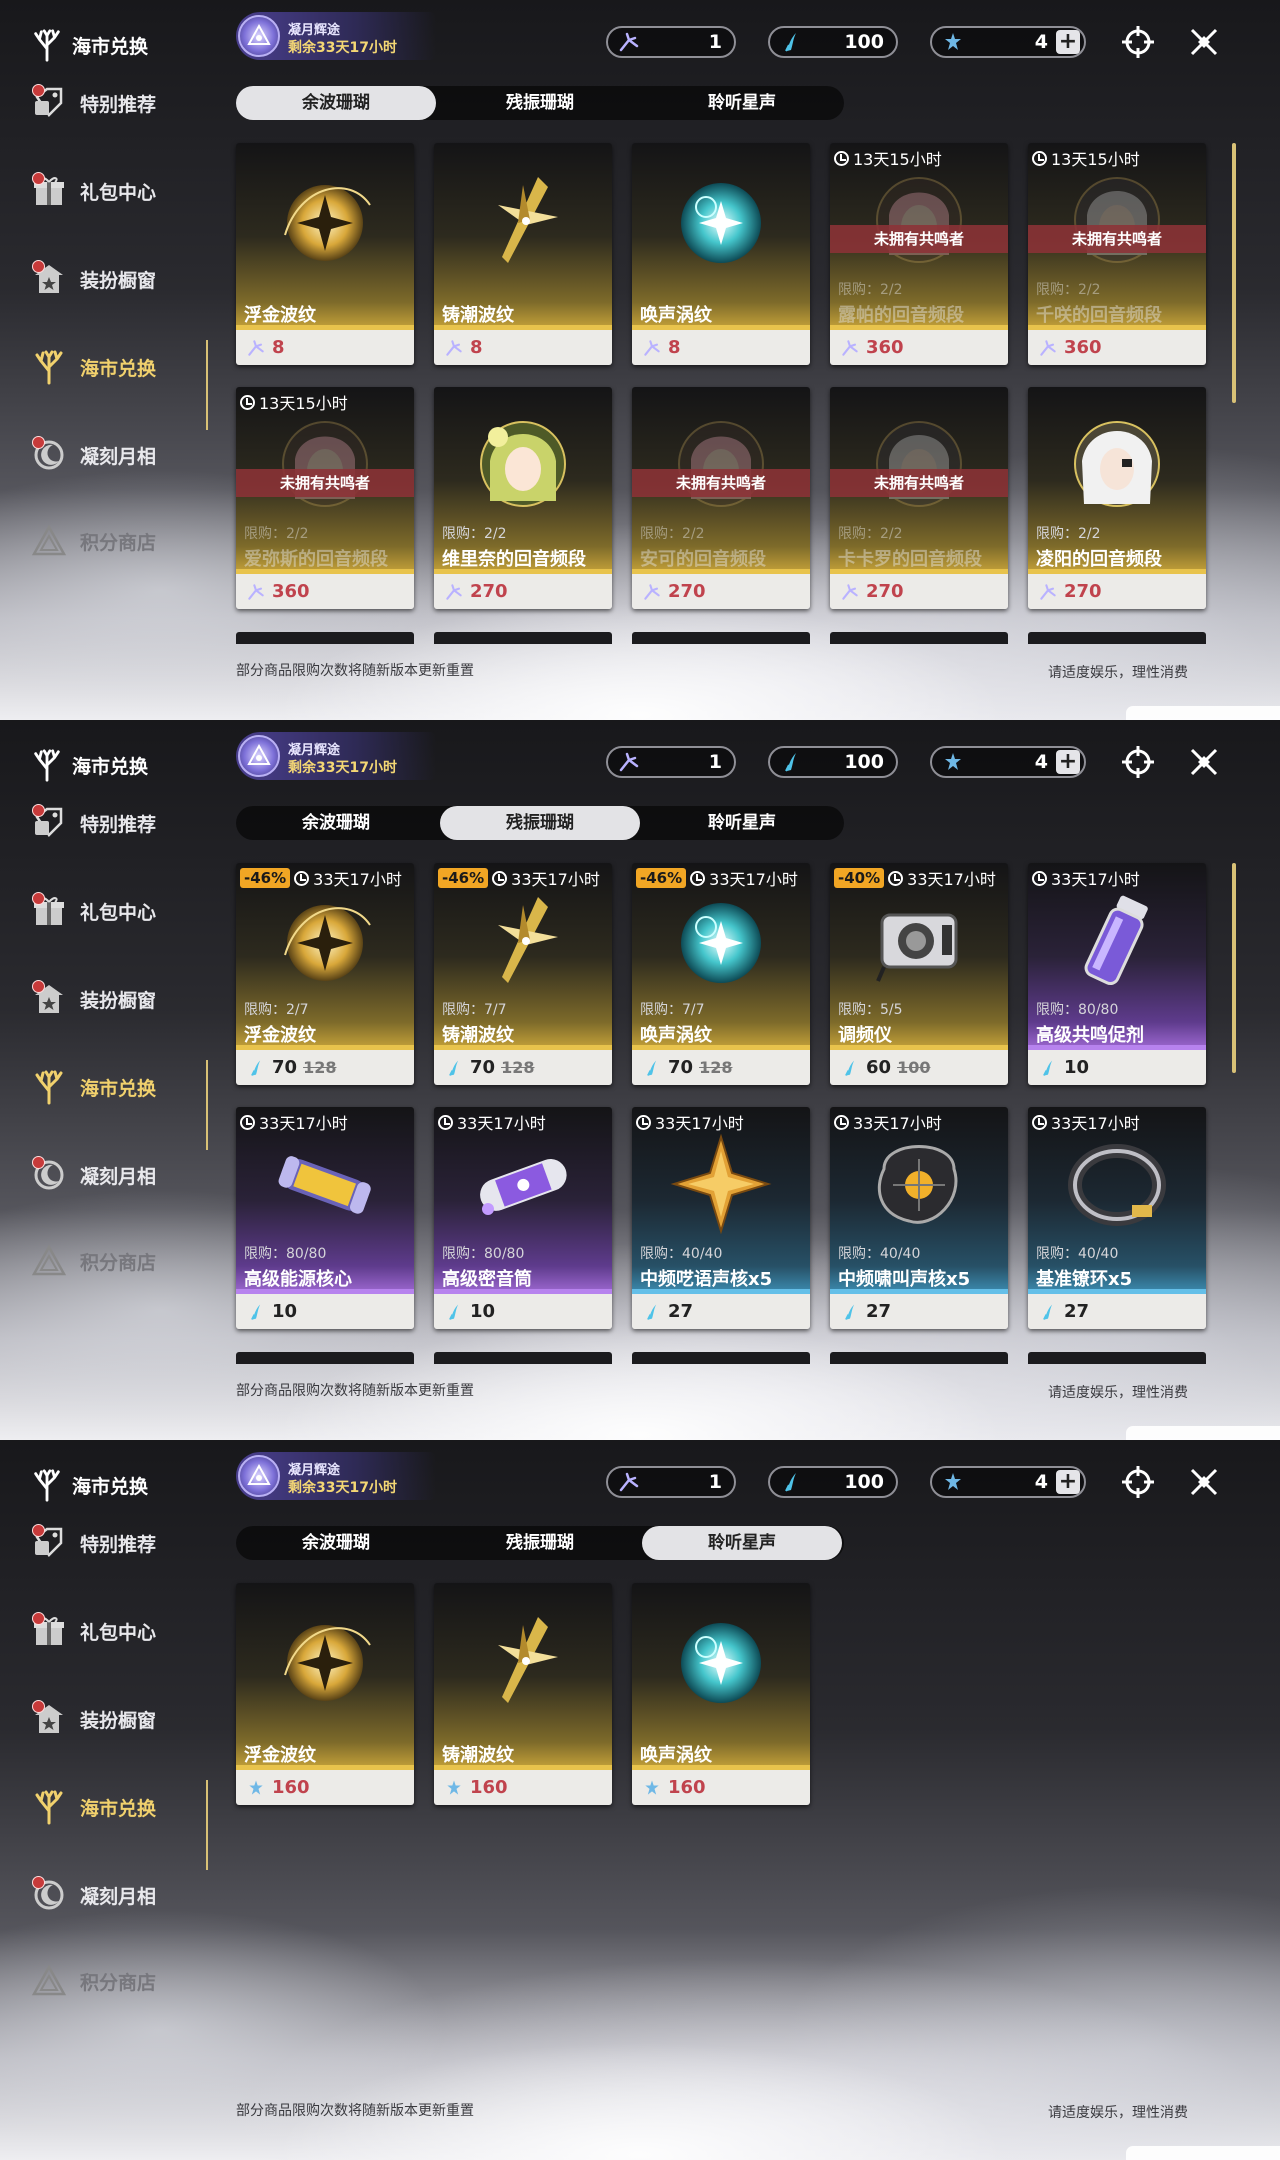 Image resolution: width=1280 pixels, height=2160 pixels. I want to click on timer-text: 33天17小时, so click(699, 1123).